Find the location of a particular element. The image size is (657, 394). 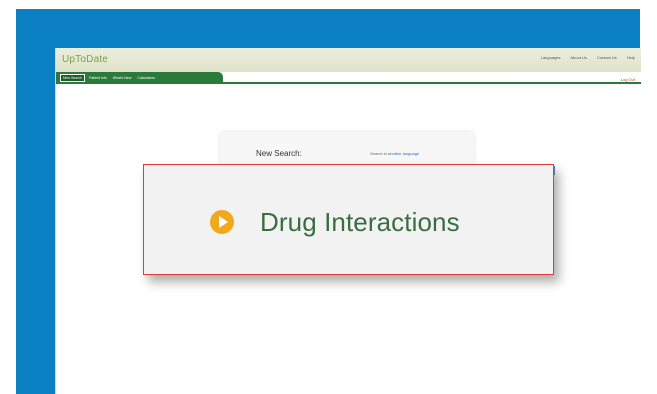

drug-interactions-label: Drug Interactions is located at coordinates (360, 222).